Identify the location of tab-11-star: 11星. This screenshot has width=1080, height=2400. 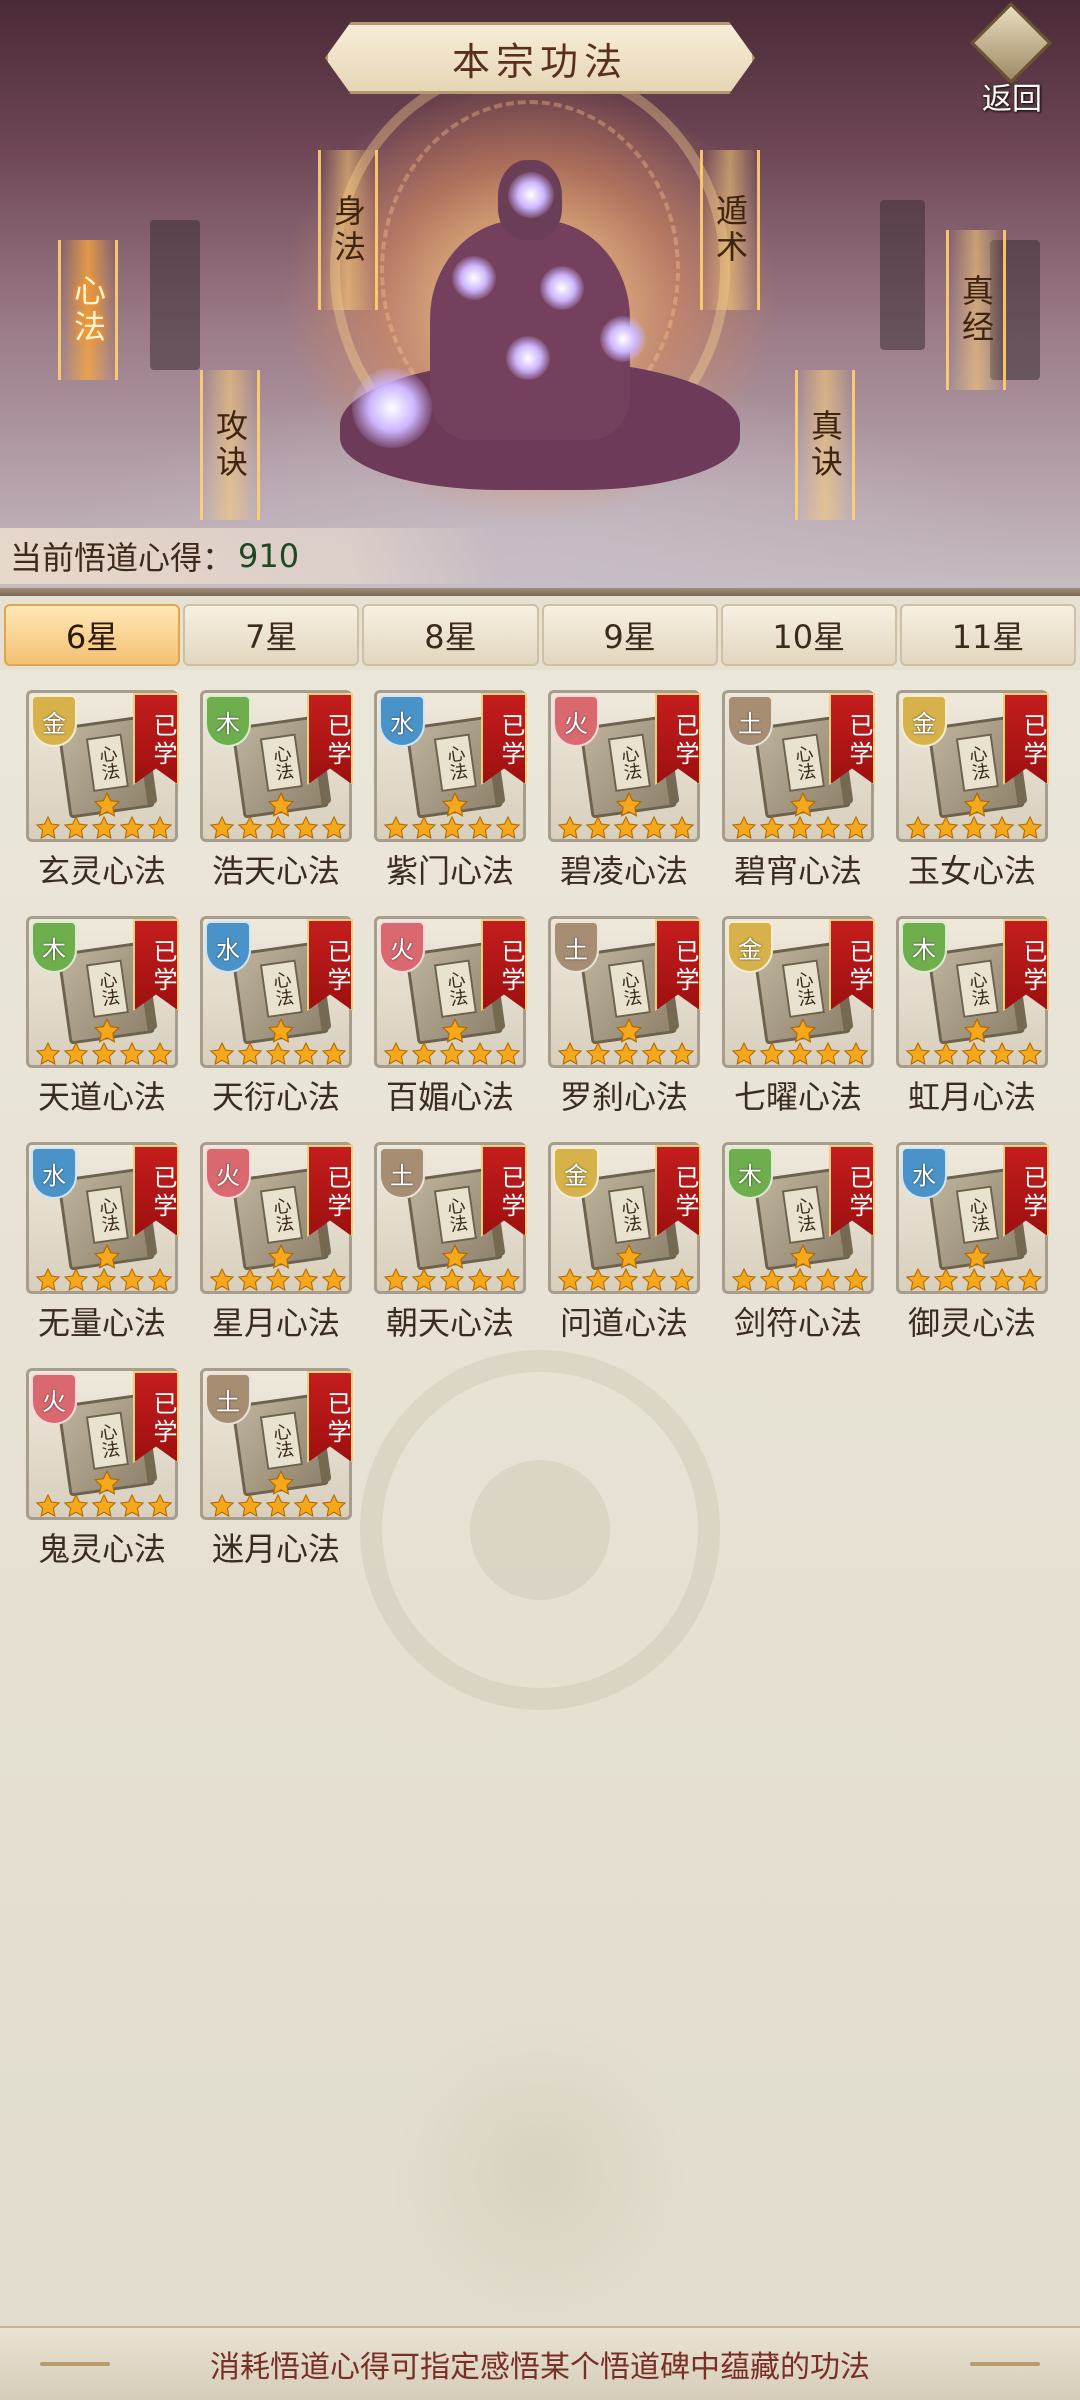
(988, 635).